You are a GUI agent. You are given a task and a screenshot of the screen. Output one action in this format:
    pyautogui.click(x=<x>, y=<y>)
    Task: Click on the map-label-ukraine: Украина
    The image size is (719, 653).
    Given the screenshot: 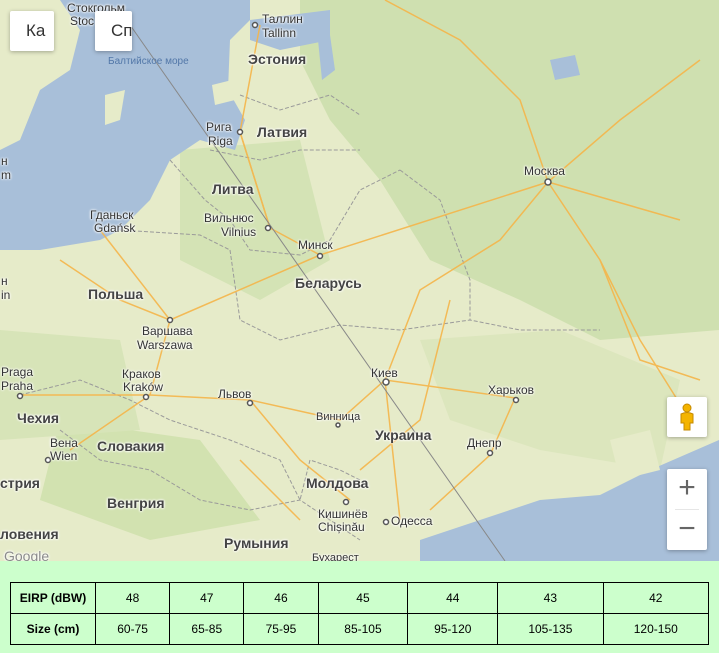 What is the action you would take?
    pyautogui.click(x=403, y=435)
    